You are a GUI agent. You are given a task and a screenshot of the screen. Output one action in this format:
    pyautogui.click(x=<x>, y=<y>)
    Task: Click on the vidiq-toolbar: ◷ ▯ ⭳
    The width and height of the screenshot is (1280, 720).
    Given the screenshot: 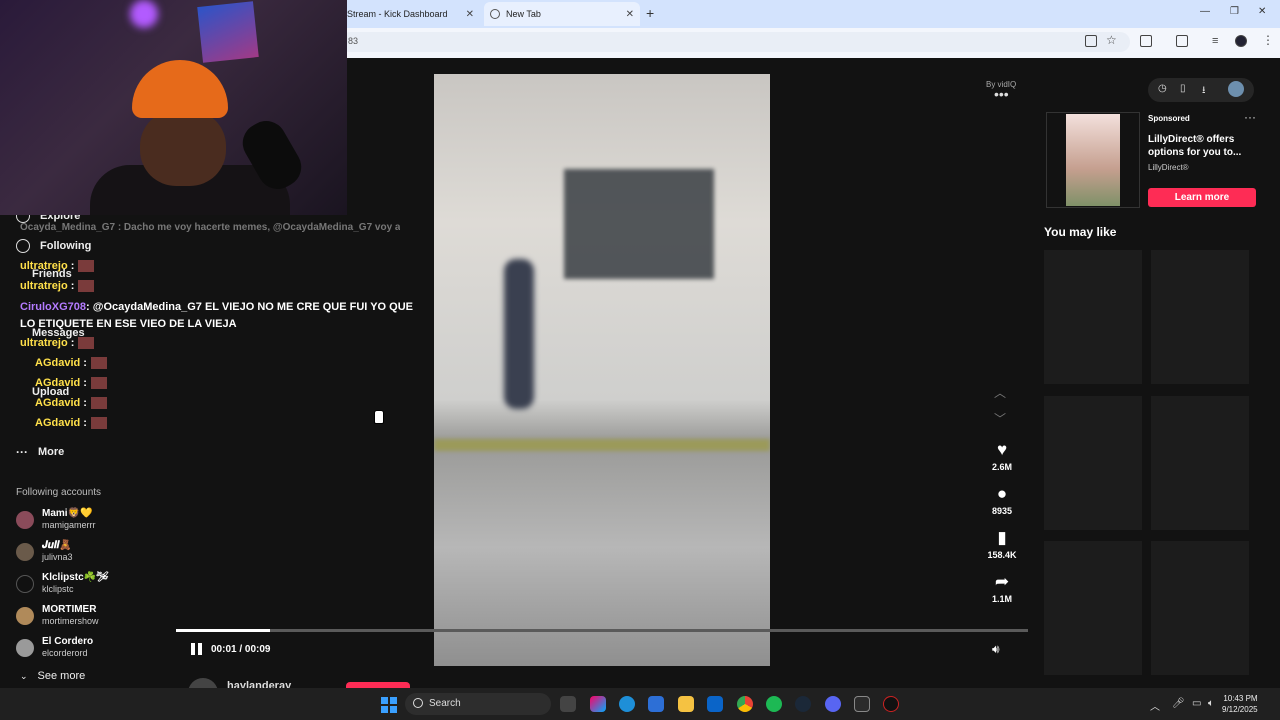 What is the action you would take?
    pyautogui.click(x=1201, y=90)
    